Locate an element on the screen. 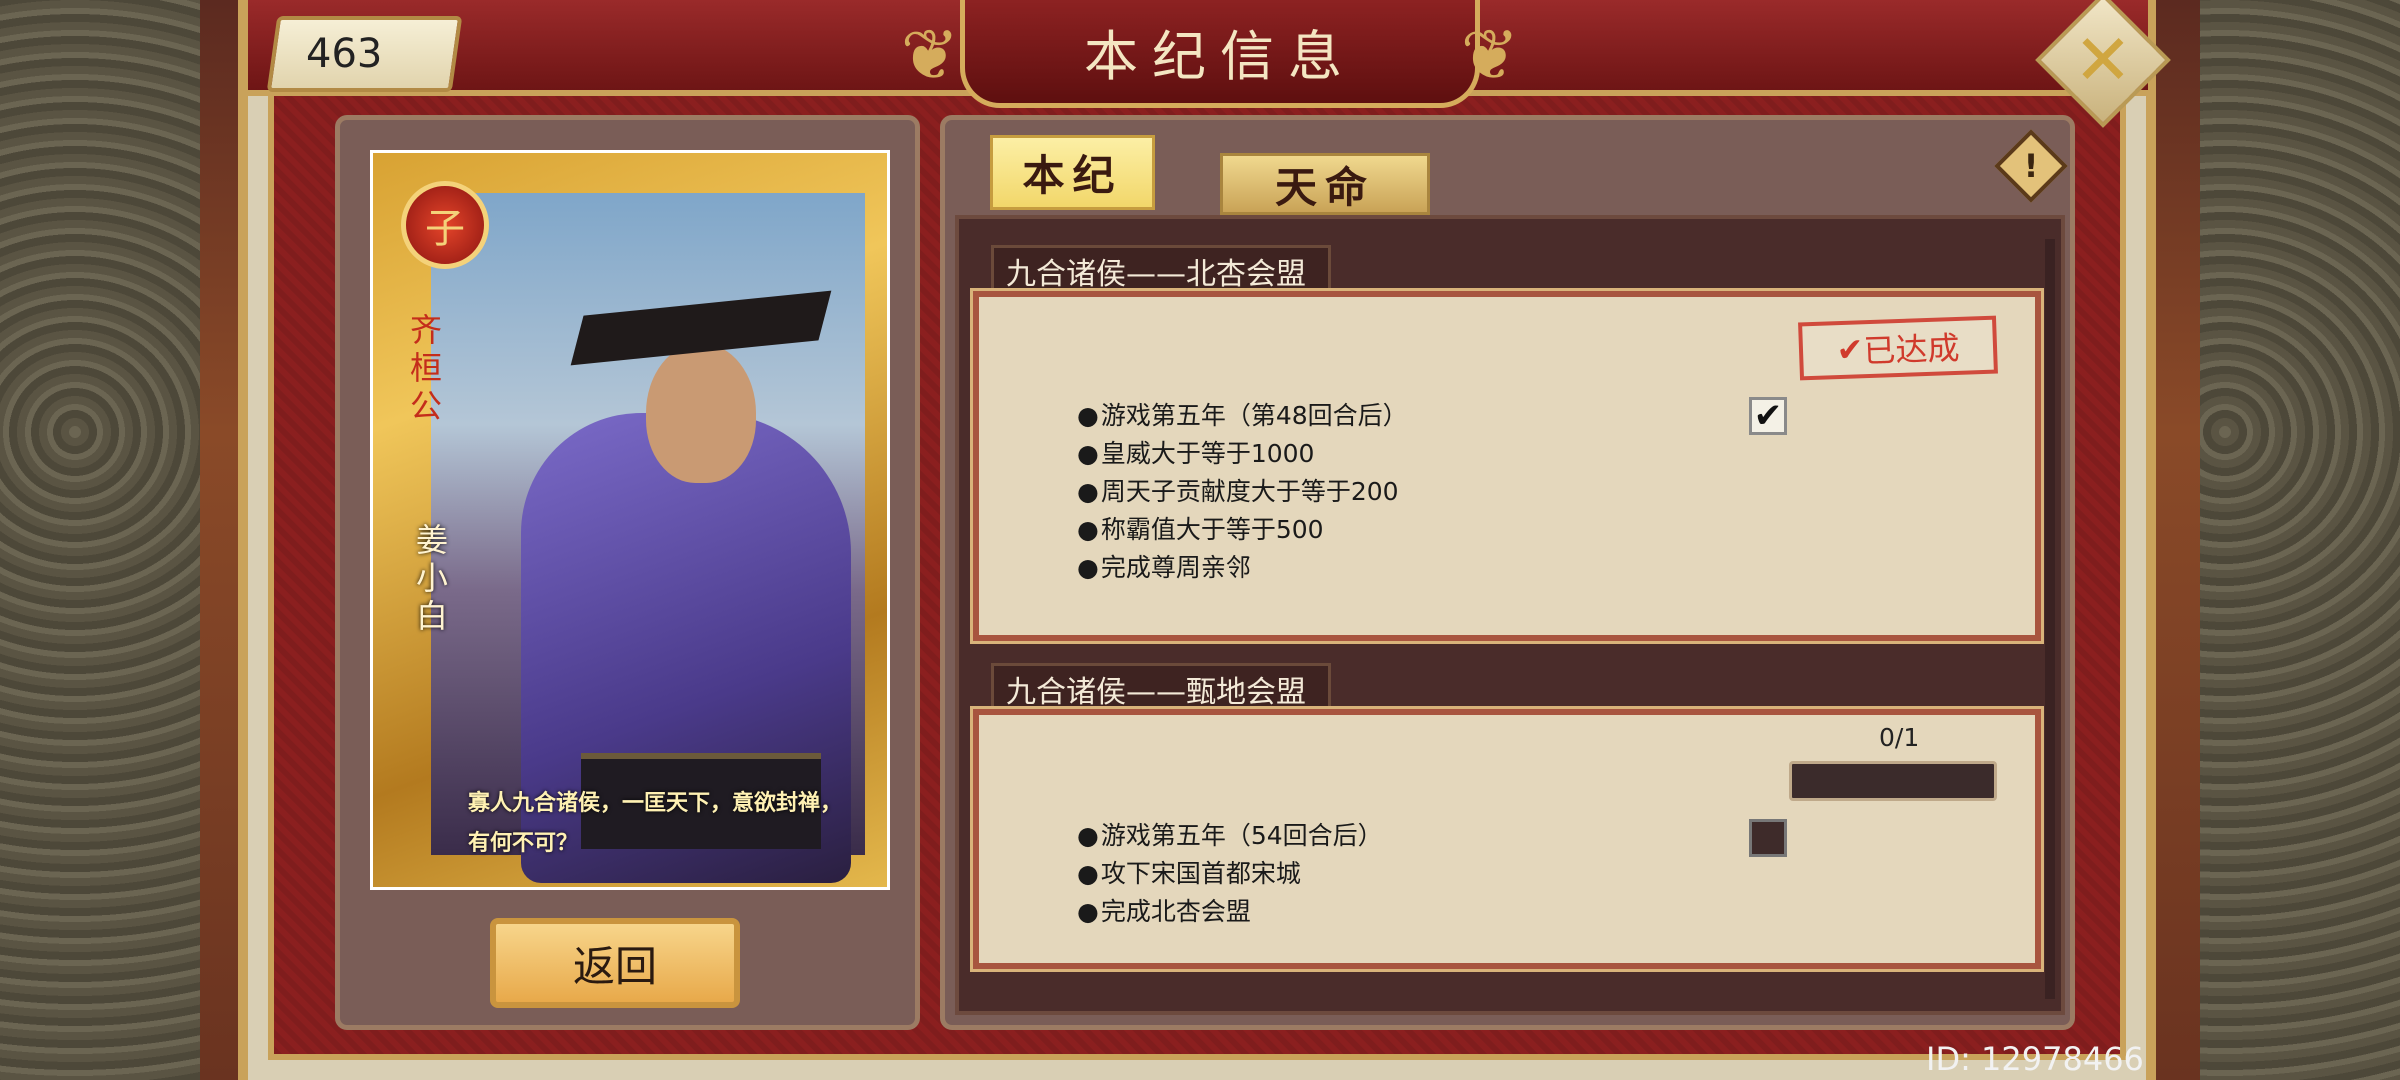 This screenshot has width=2400, height=1080. right-swirl-ornament: ❦ is located at coordinates (1490, 55).